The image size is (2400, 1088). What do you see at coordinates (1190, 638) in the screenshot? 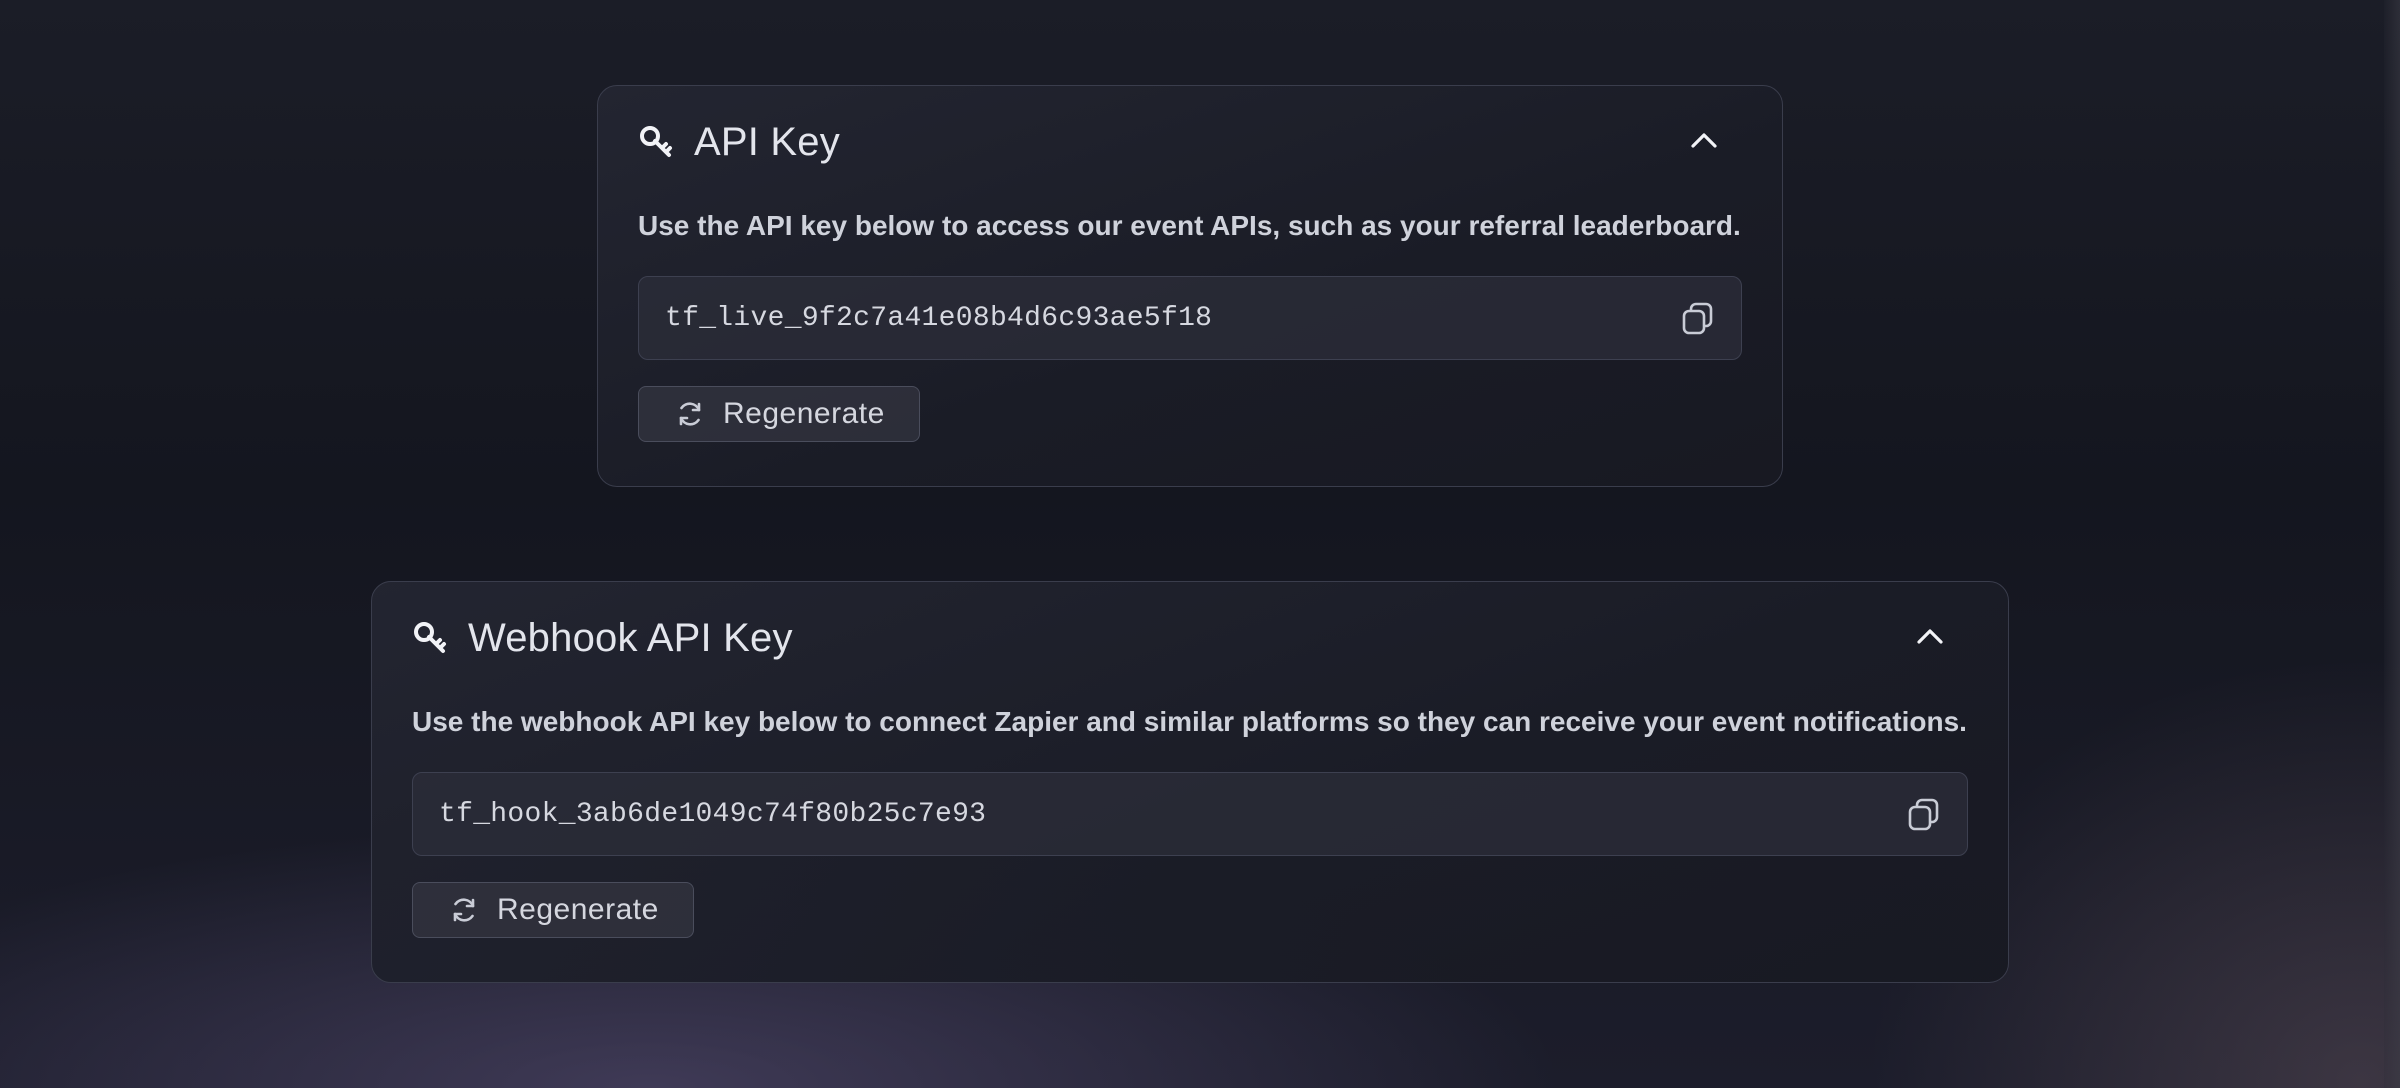
I see `webhook-card-header: Webhook API Key` at bounding box center [1190, 638].